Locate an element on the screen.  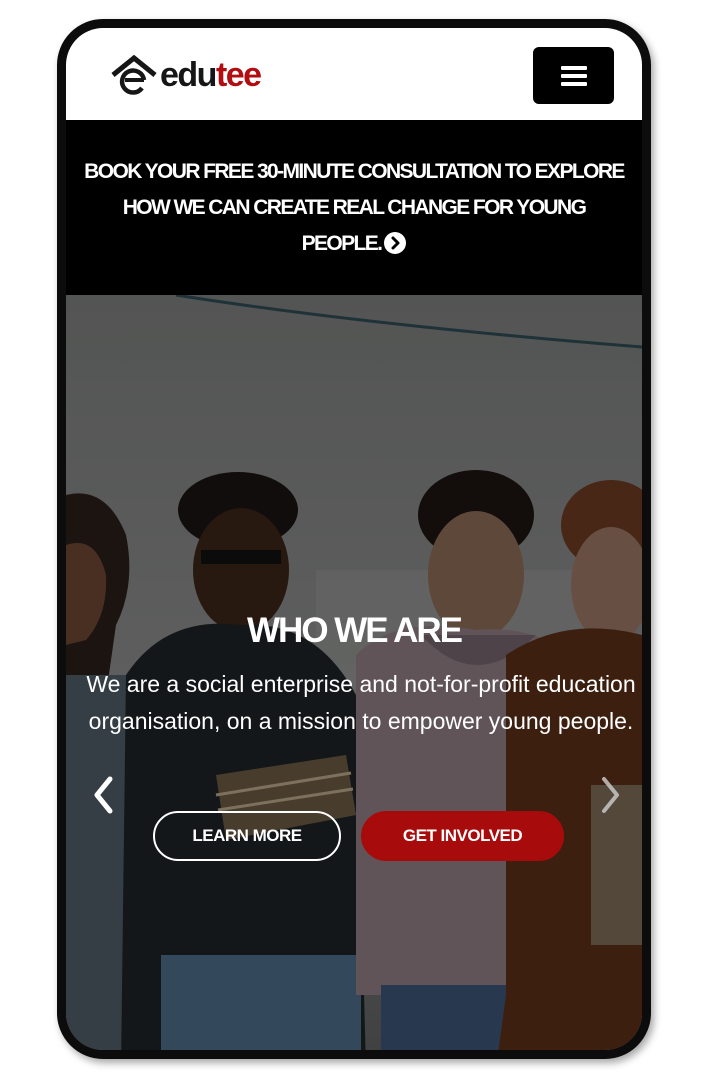
logo-wordmark: edutee is located at coordinates (211, 75).